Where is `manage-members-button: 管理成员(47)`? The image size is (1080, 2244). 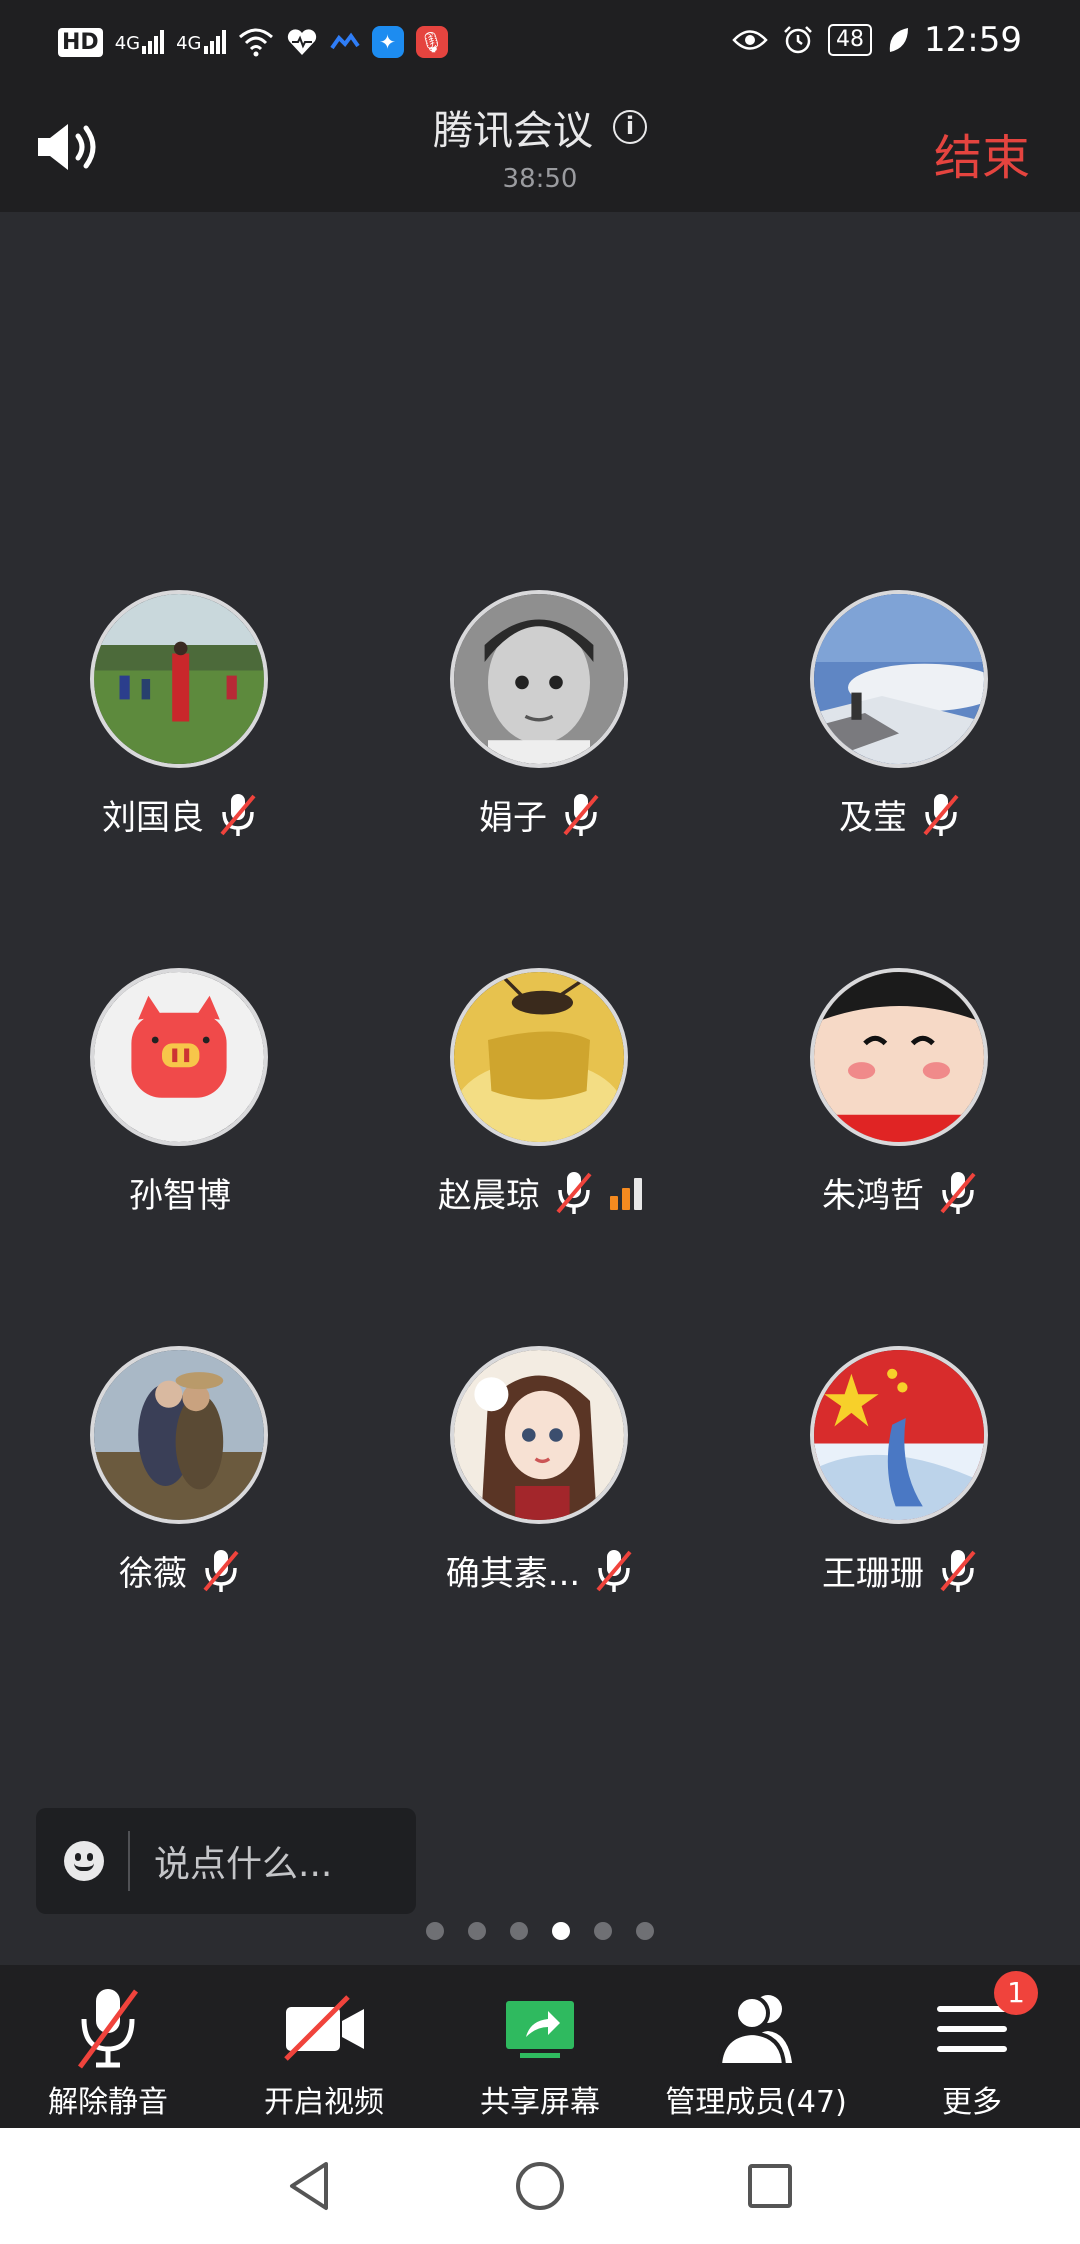 manage-members-button: 管理成员(47) is located at coordinates (756, 2046).